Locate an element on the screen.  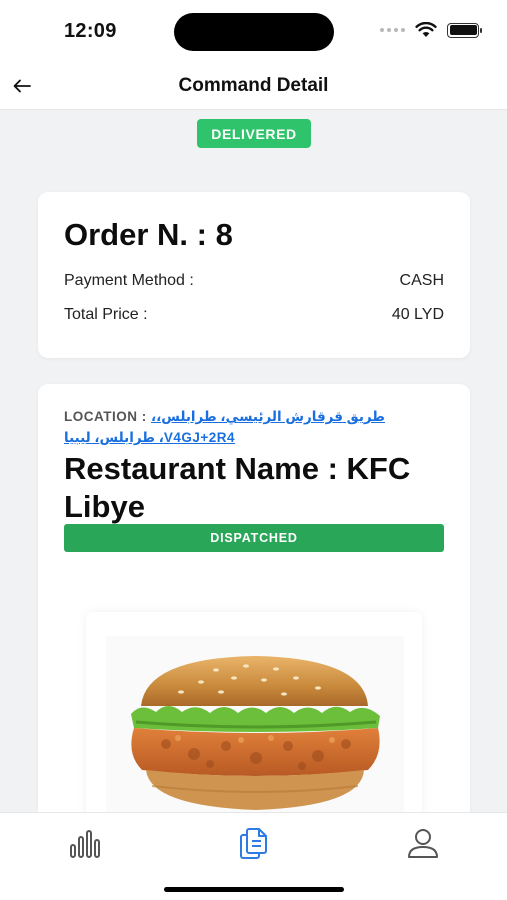
user-icon is located at coordinates (423, 843).